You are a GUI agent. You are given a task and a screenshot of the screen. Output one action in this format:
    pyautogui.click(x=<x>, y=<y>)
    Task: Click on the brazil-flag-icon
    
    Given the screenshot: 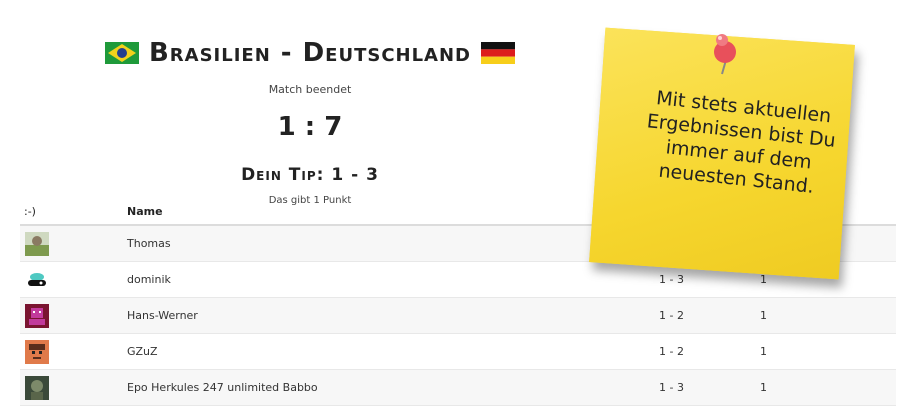 What is the action you would take?
    pyautogui.click(x=121, y=53)
    